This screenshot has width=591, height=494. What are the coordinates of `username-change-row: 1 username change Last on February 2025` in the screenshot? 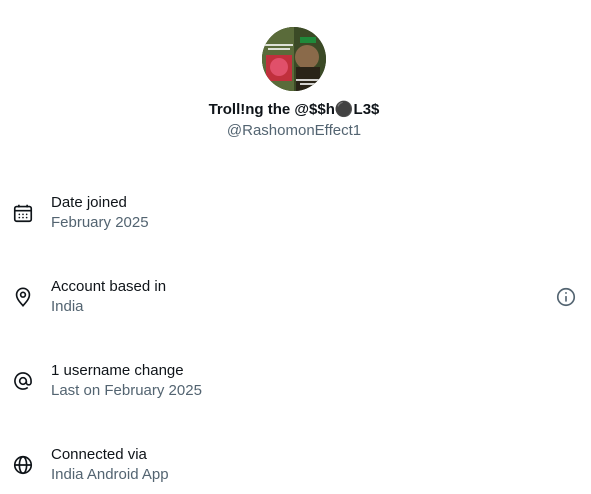 It's located at (295, 383).